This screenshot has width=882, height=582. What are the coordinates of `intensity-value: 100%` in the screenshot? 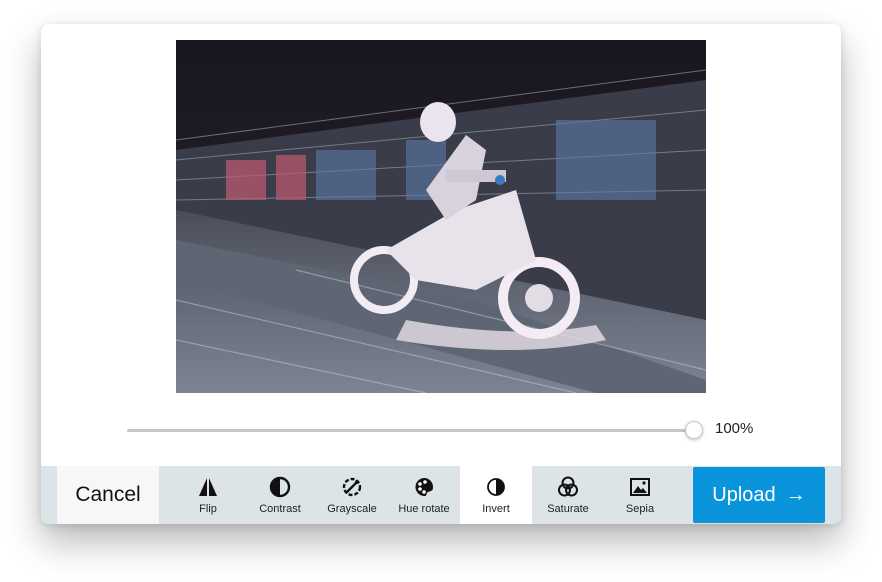 It's located at (734, 428).